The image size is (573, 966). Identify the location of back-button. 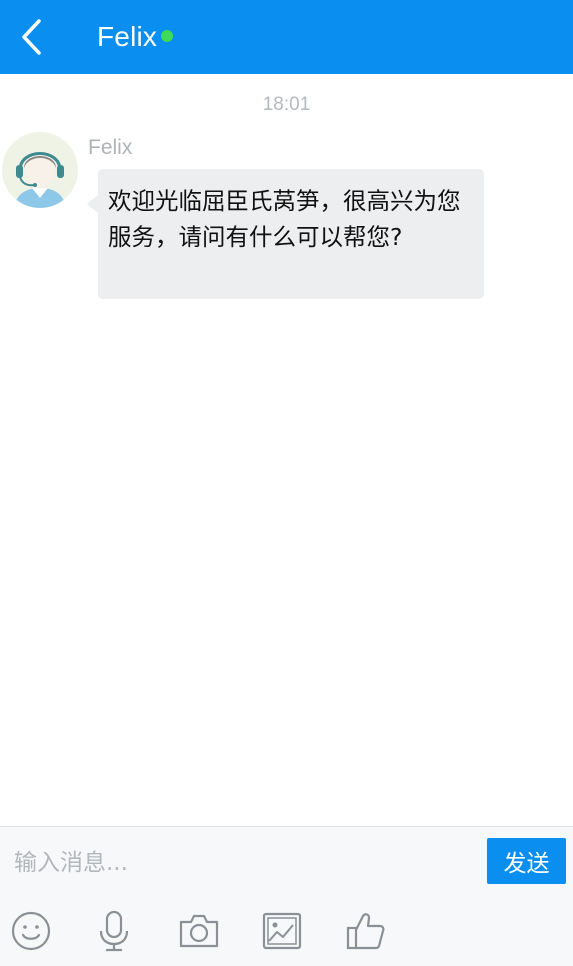
(32, 37).